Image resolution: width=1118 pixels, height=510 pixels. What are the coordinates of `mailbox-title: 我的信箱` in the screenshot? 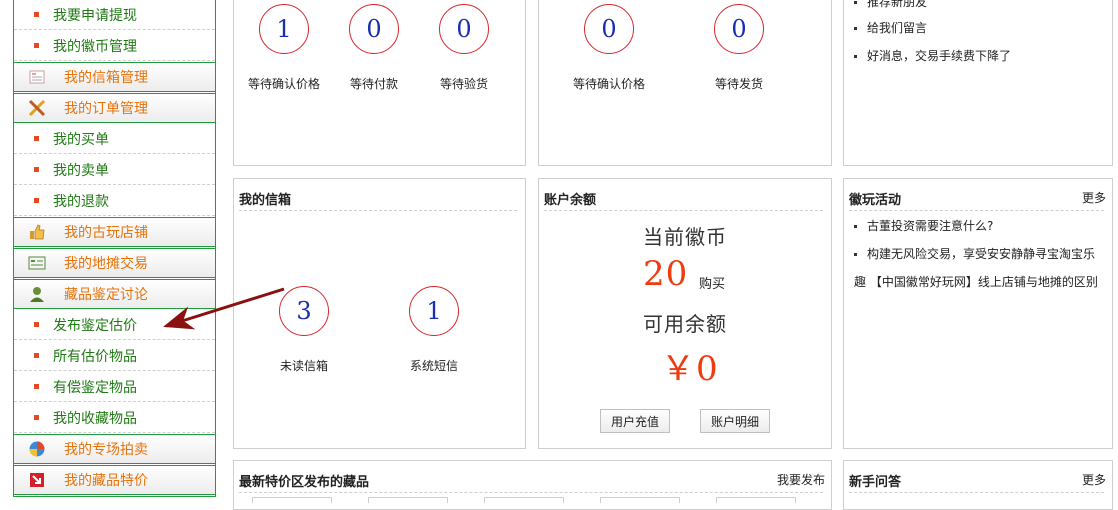 It's located at (265, 200).